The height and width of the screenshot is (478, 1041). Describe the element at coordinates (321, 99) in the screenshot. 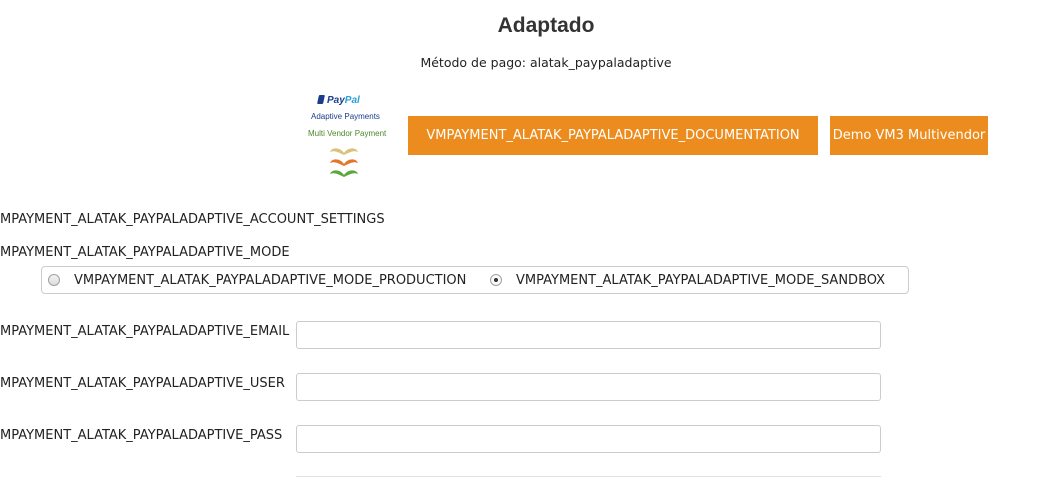

I see `paypal-mark-icon` at that location.